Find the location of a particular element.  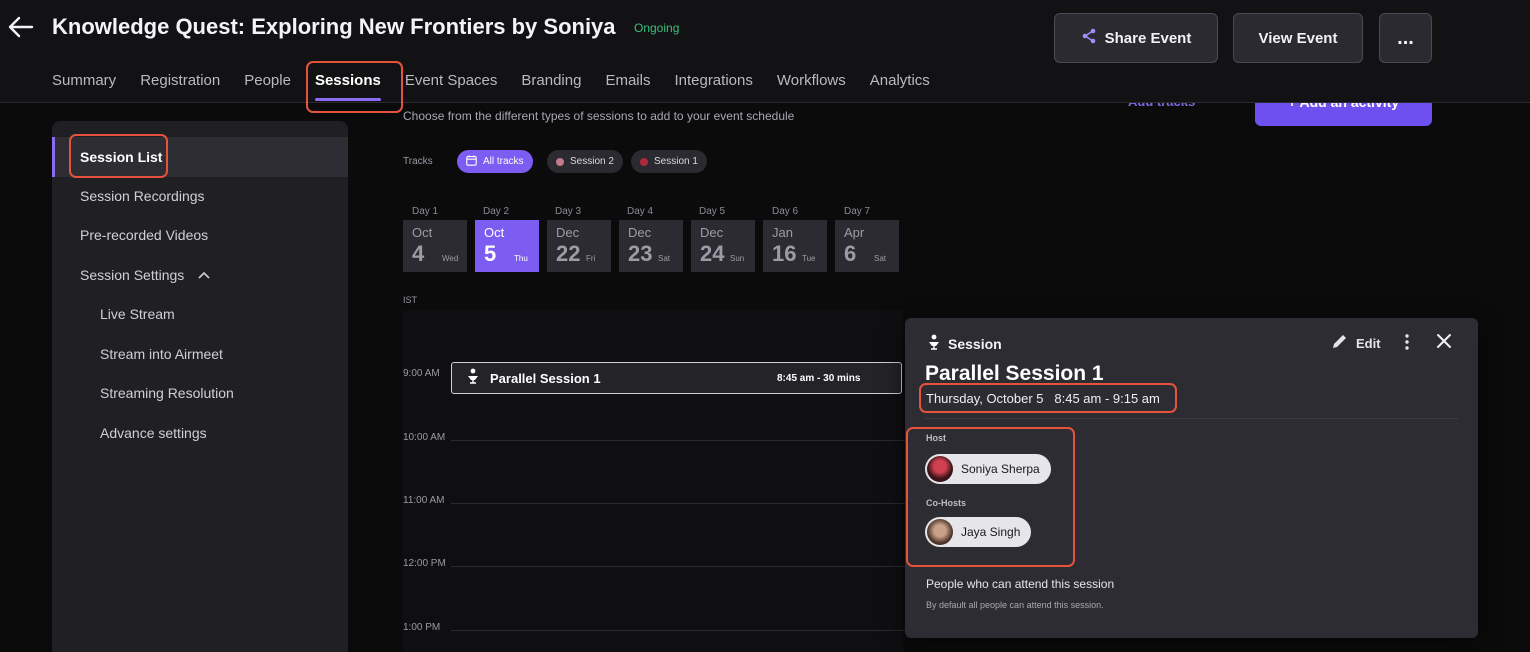

host-chip: Soniya Sherpa is located at coordinates (988, 469).